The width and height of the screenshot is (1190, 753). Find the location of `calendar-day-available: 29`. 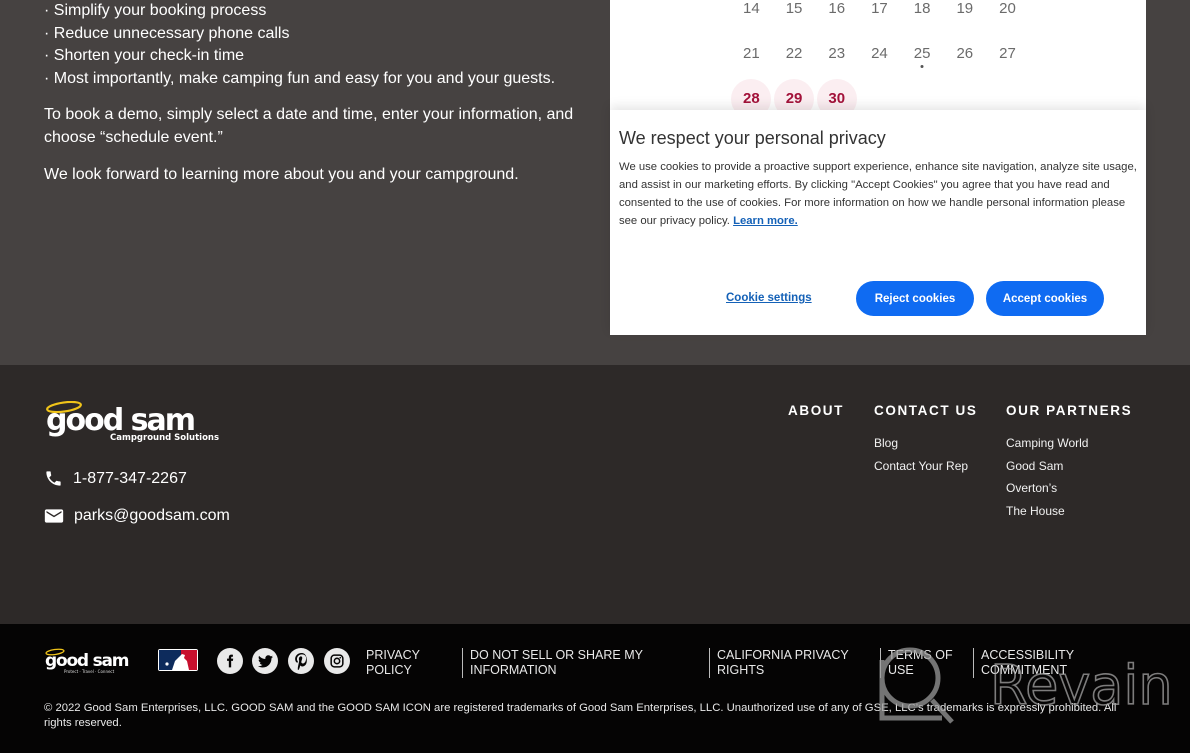

calendar-day-available: 29 is located at coordinates (794, 98).